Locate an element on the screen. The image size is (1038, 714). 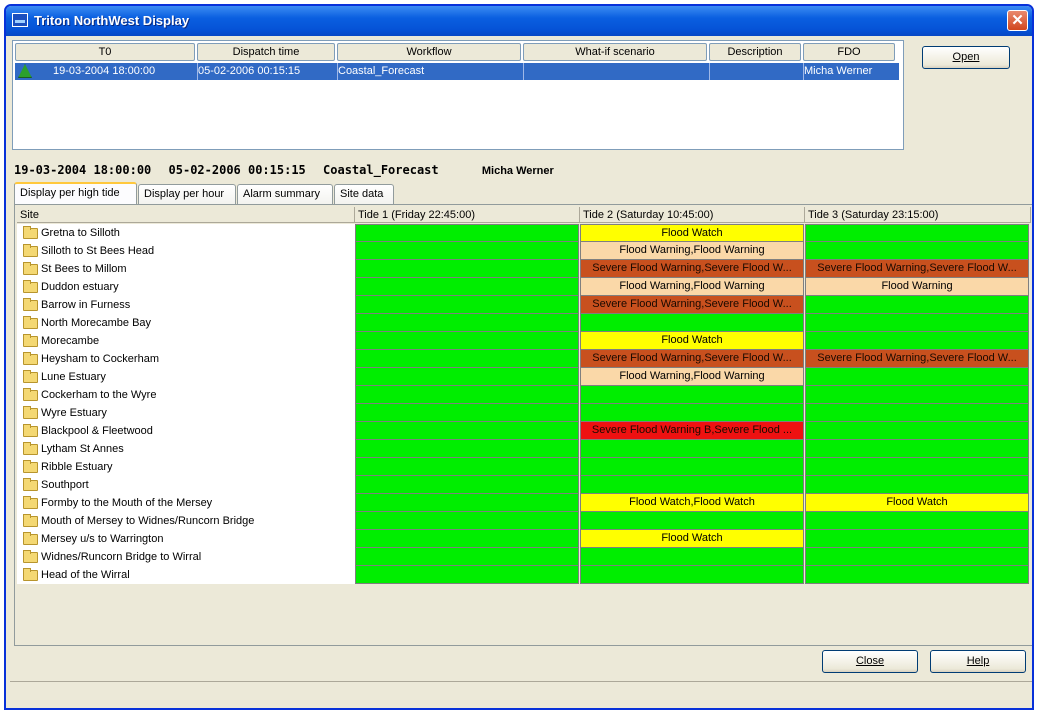
site-row: Ribble Estuary is located at coordinates (186, 467).